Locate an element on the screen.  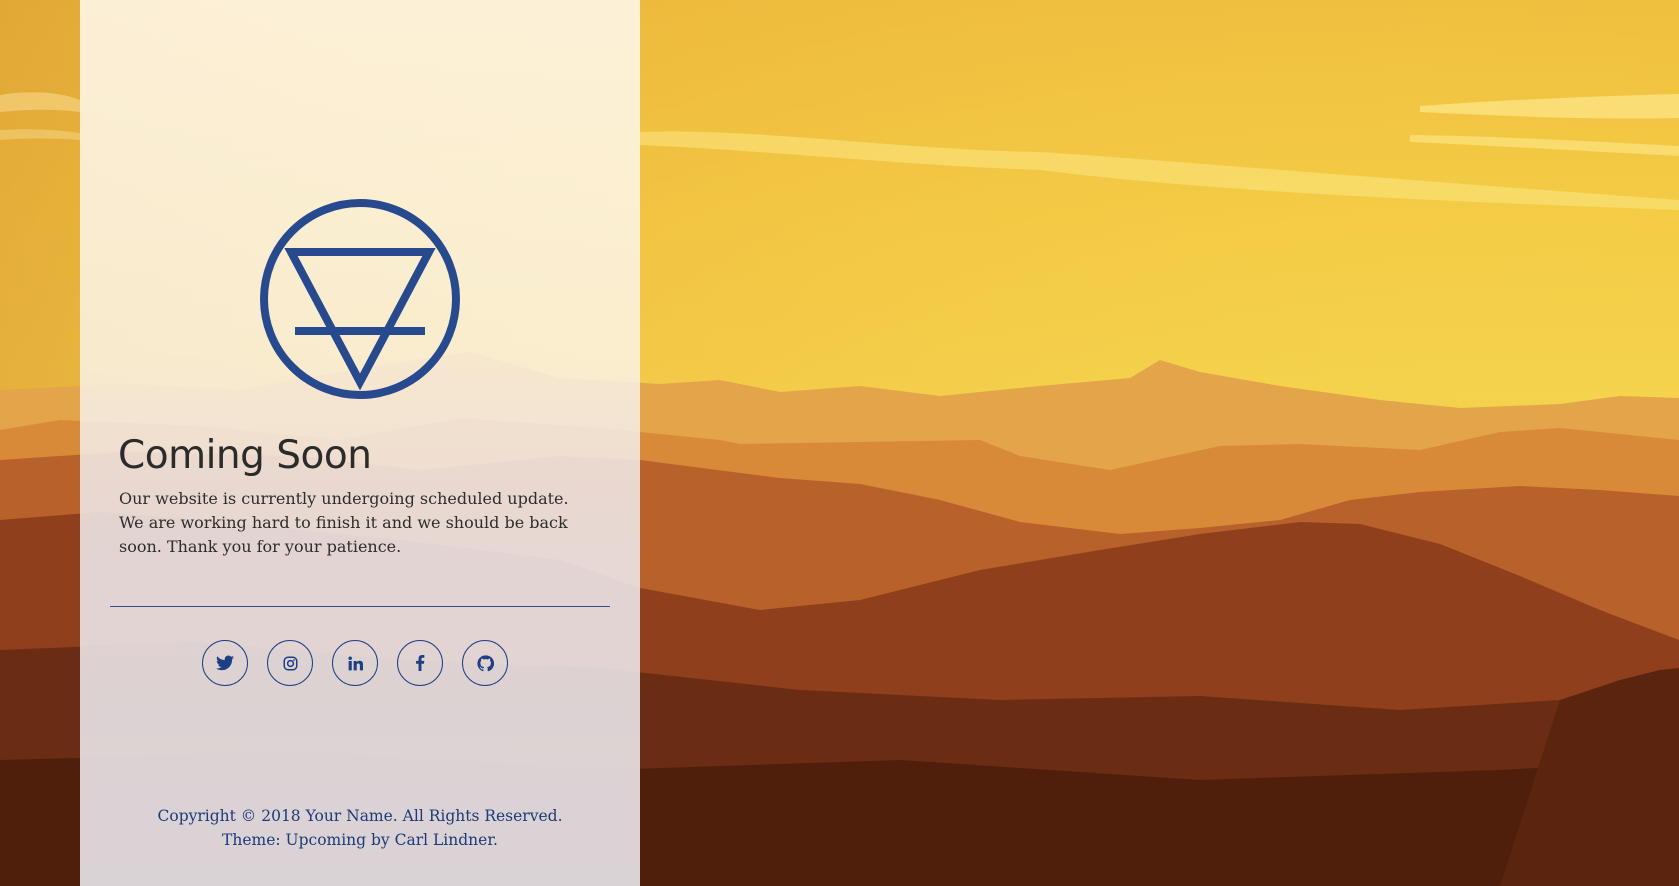
earth-symbol-icon is located at coordinates (360, 299).